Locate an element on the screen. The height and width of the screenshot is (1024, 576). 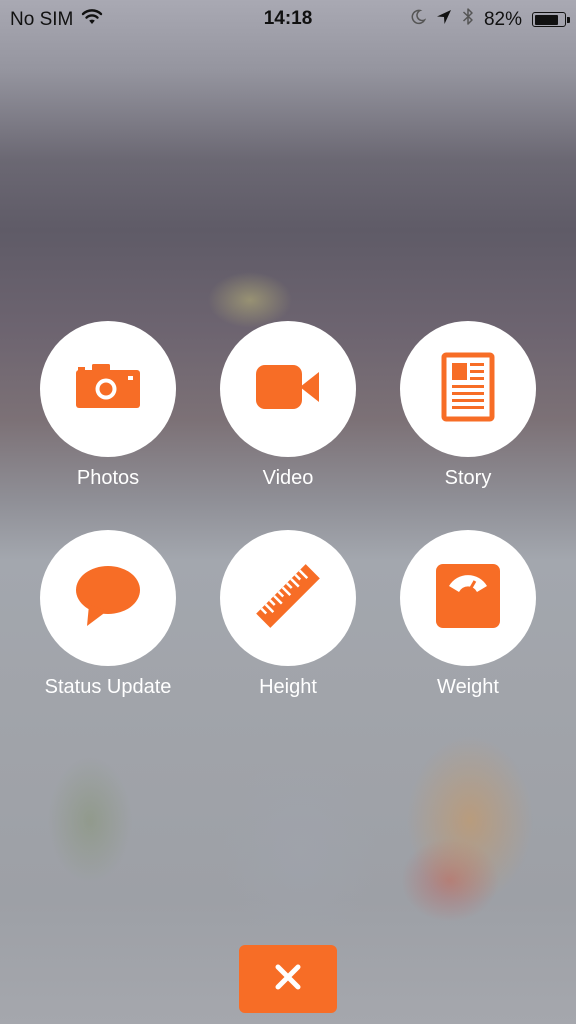
status-update-action: Status Update is located at coordinates (108, 614).